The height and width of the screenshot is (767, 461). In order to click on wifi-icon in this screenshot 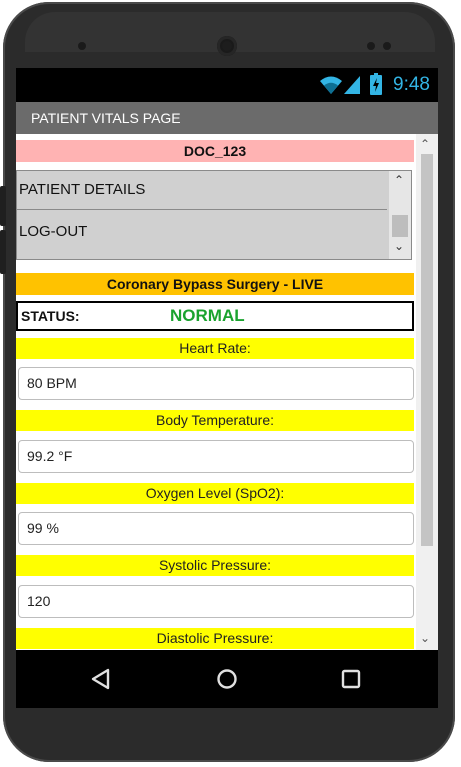, I will do `click(331, 85)`.